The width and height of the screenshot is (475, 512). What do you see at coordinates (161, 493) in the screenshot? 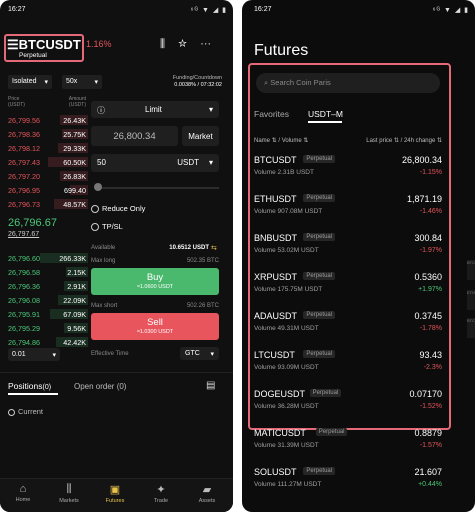
I see `nav-trade: ✦ Trade` at bounding box center [161, 493].